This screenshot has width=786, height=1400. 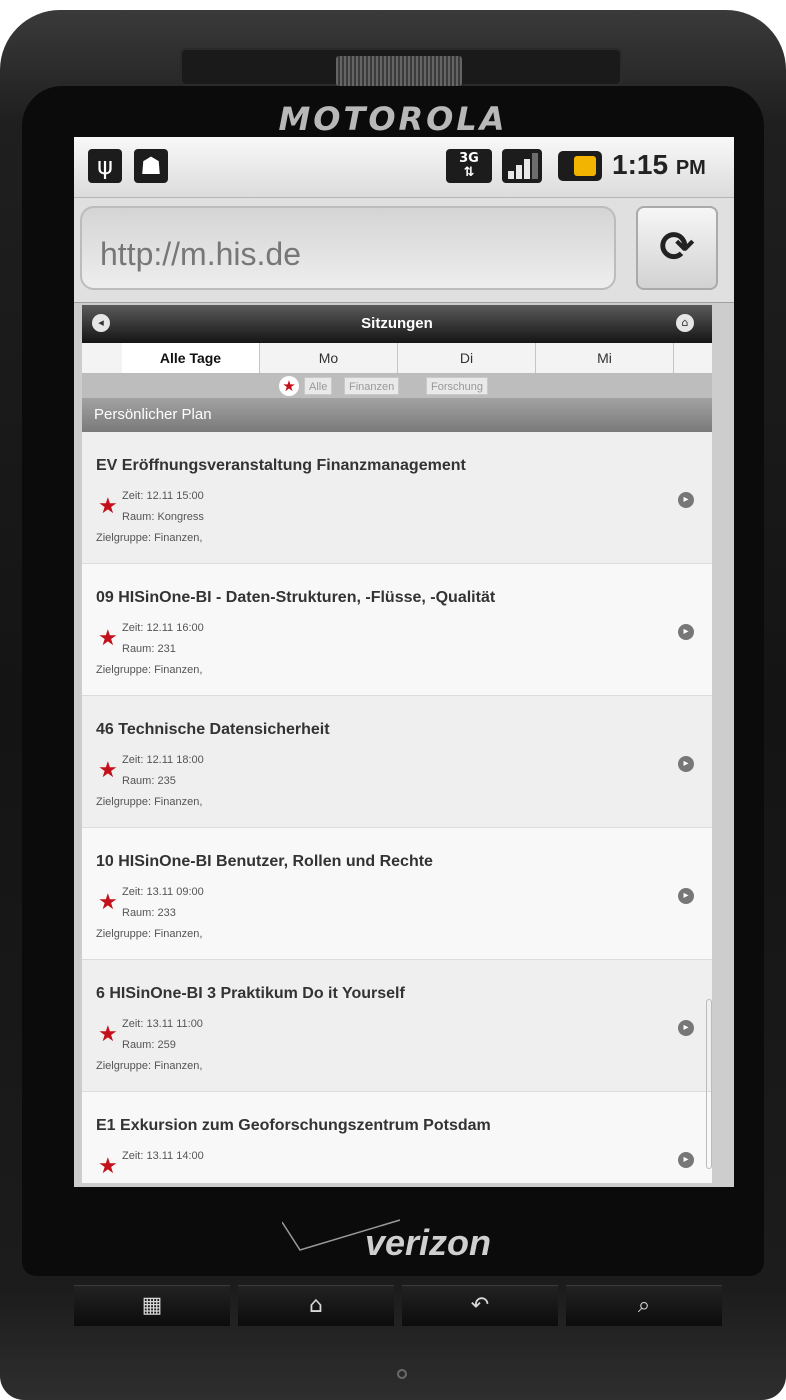 What do you see at coordinates (467, 358) in the screenshot?
I see `tab-di: Di` at bounding box center [467, 358].